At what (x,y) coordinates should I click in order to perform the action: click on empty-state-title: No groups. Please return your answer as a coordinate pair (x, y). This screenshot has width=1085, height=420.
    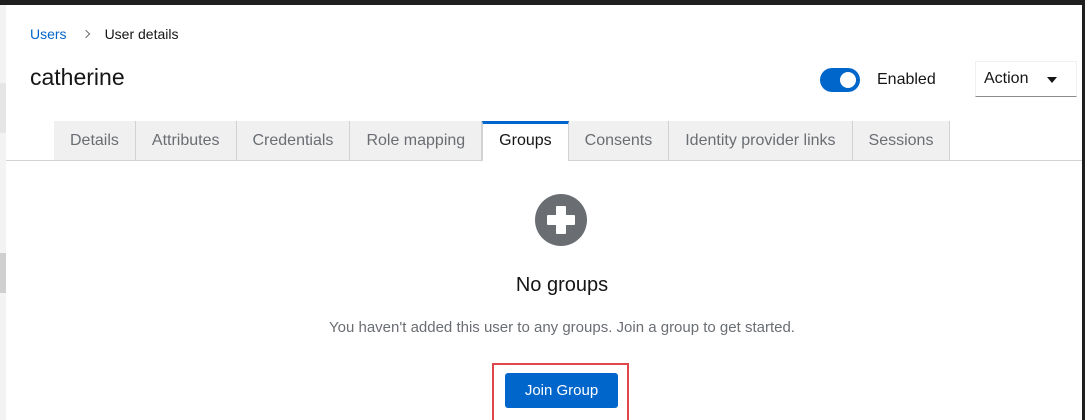
    Looking at the image, I should click on (562, 285).